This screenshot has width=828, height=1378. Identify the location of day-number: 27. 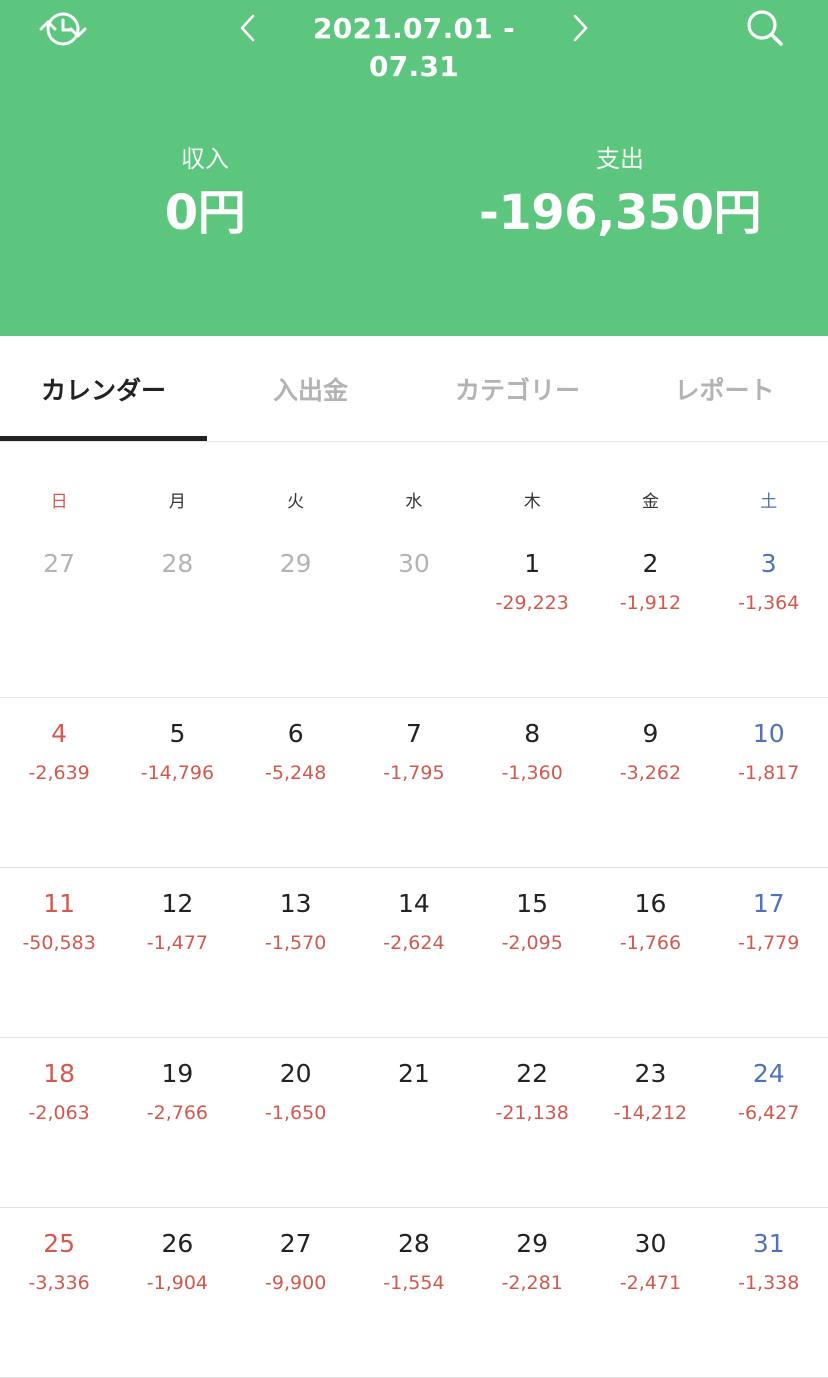
(59, 563).